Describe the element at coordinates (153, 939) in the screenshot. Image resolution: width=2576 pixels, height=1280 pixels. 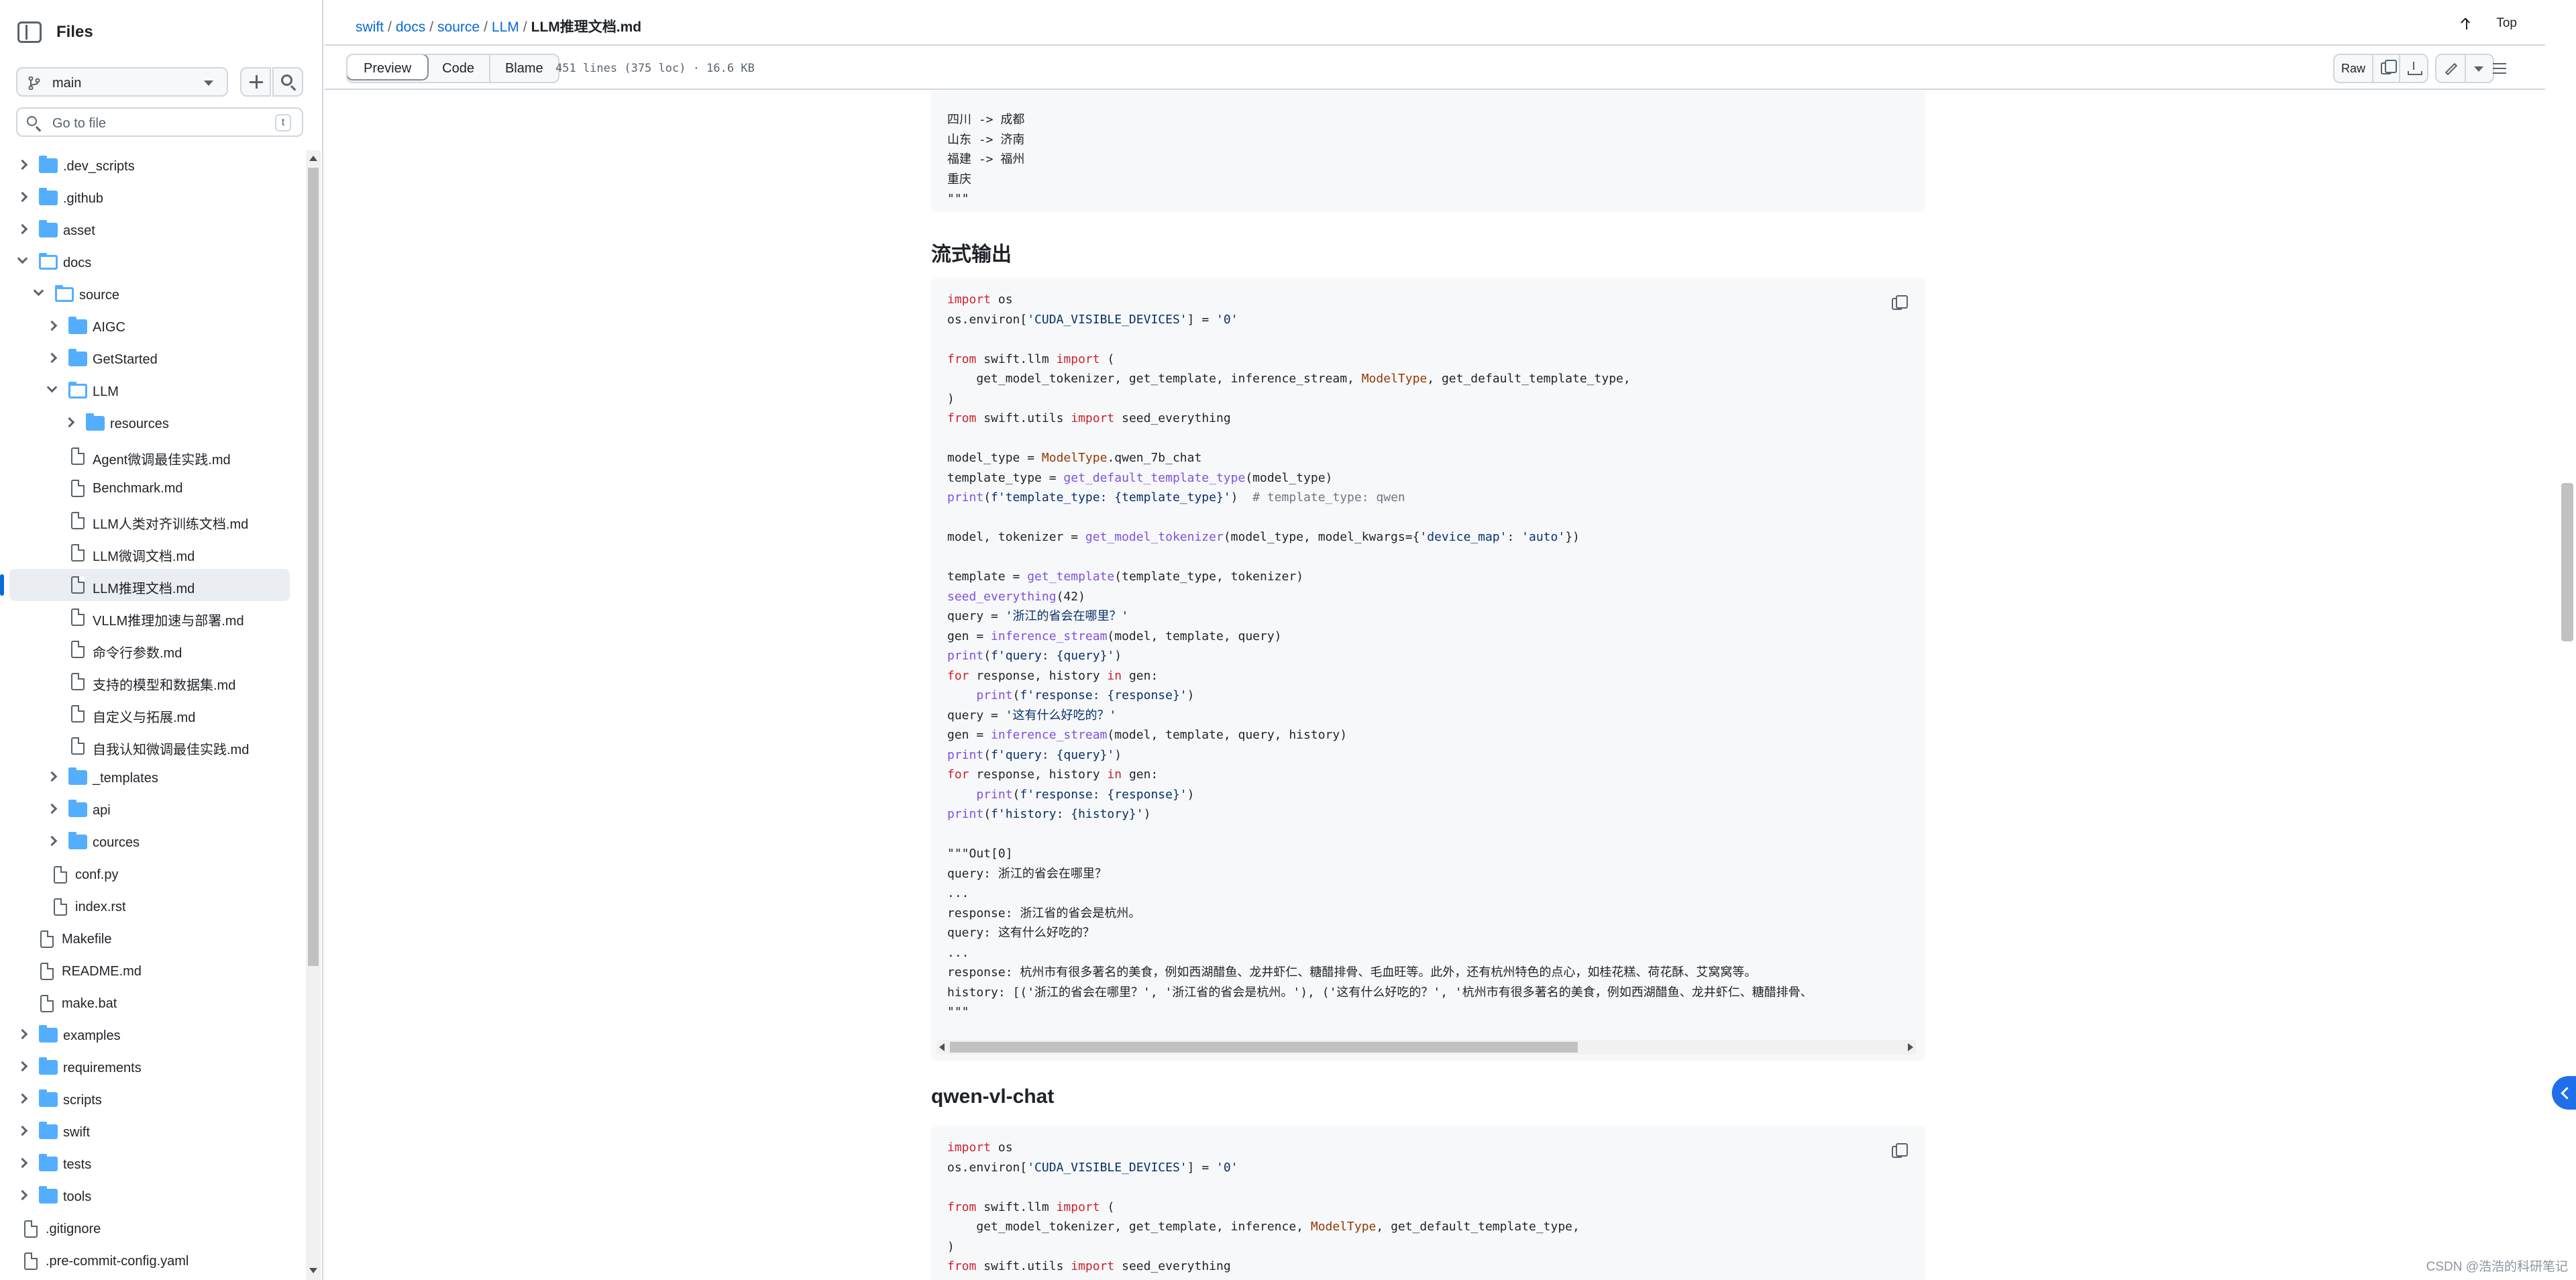
I see `tree-file-item: Makefile` at that location.